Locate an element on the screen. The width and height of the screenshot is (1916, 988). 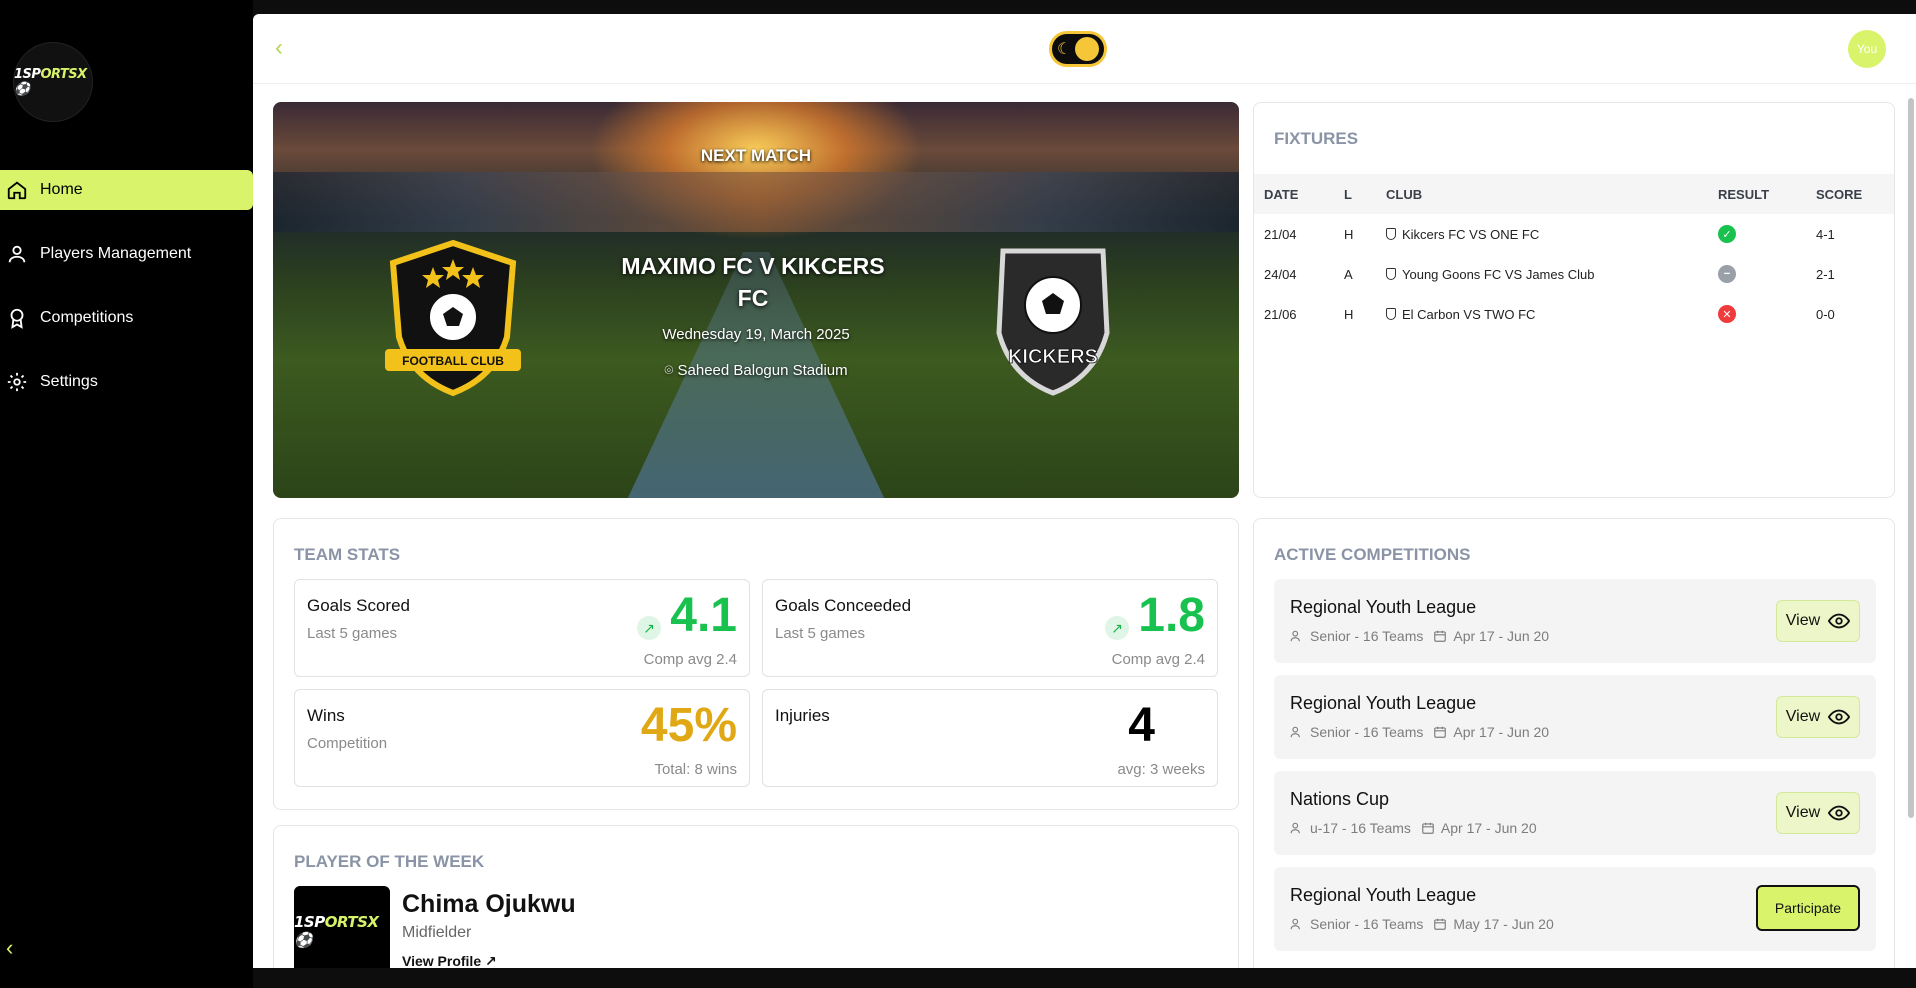
sidebar-item-label: Competitions is located at coordinates (87, 317).